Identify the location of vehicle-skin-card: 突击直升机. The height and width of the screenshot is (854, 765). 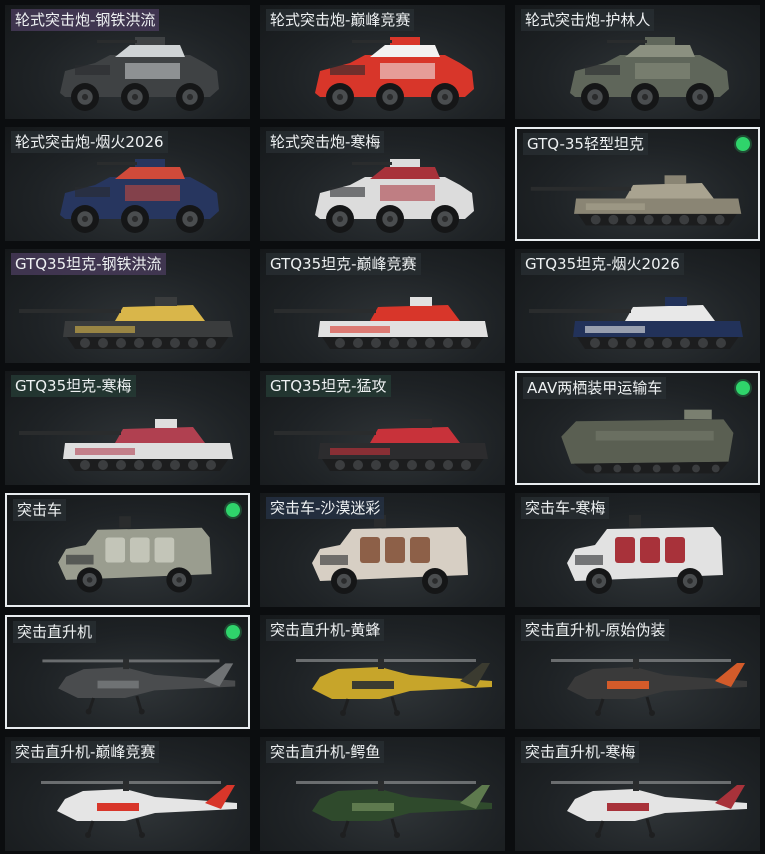
(127, 672).